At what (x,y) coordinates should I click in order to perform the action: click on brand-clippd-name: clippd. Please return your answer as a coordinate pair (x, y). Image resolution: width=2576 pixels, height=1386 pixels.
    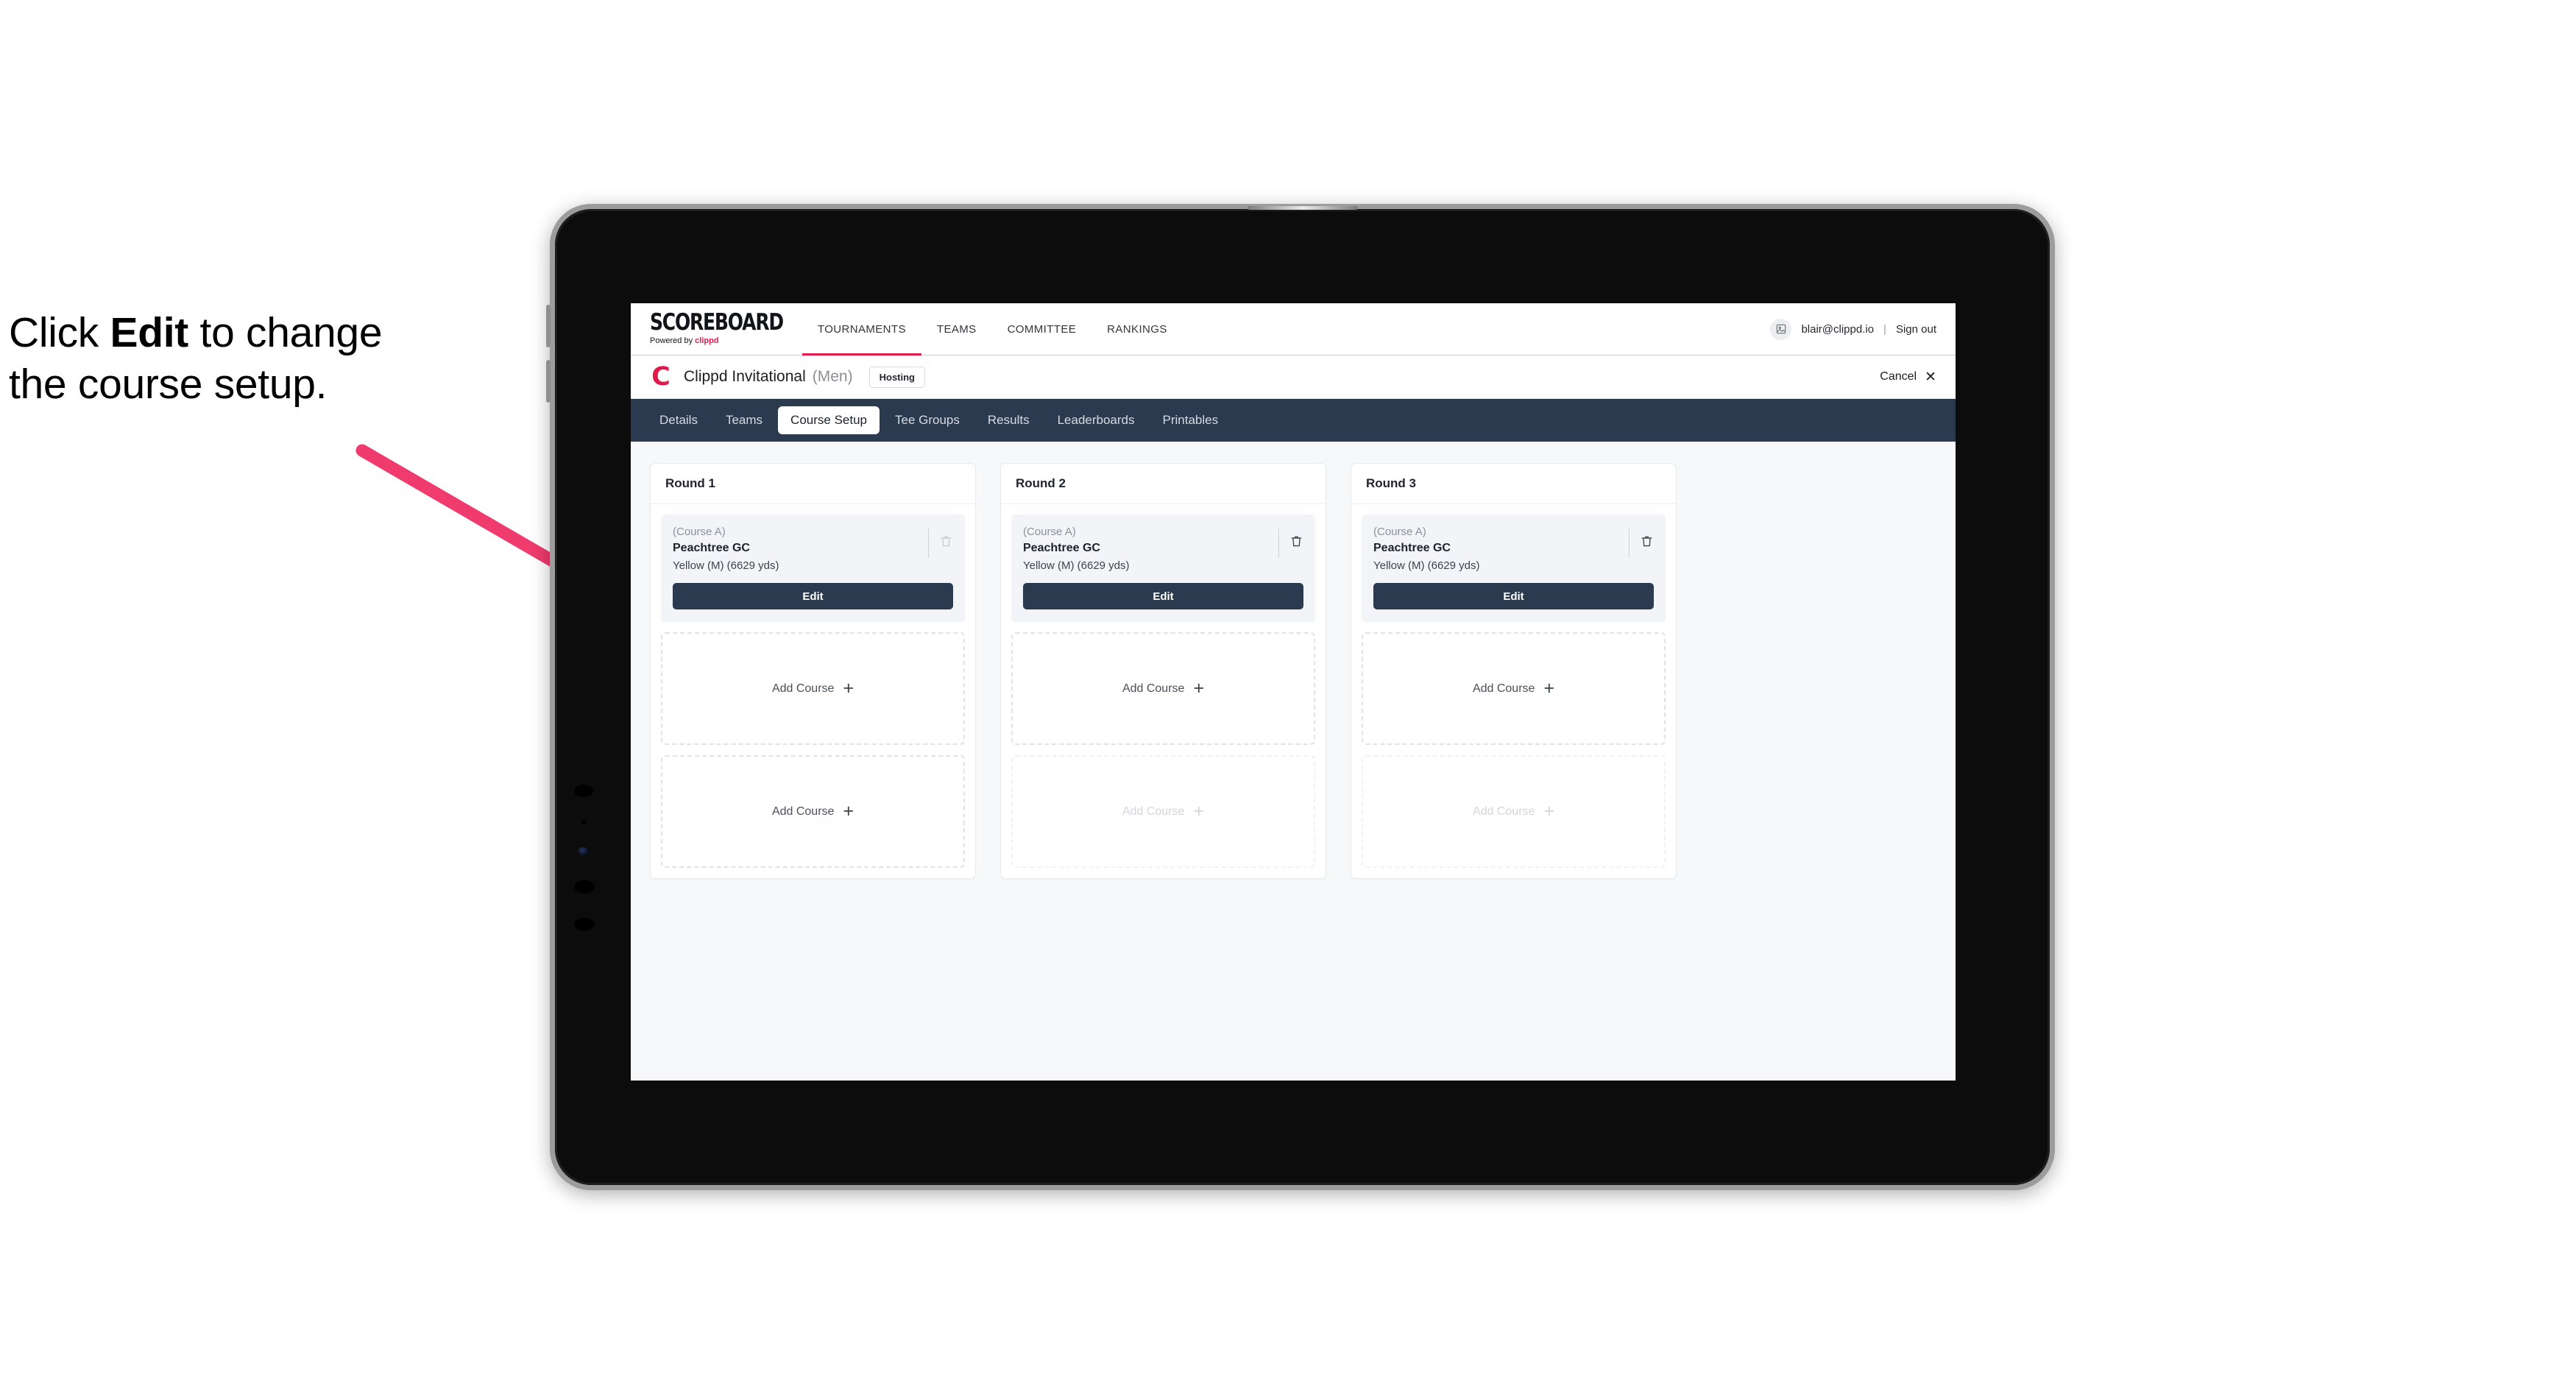
    Looking at the image, I should click on (707, 340).